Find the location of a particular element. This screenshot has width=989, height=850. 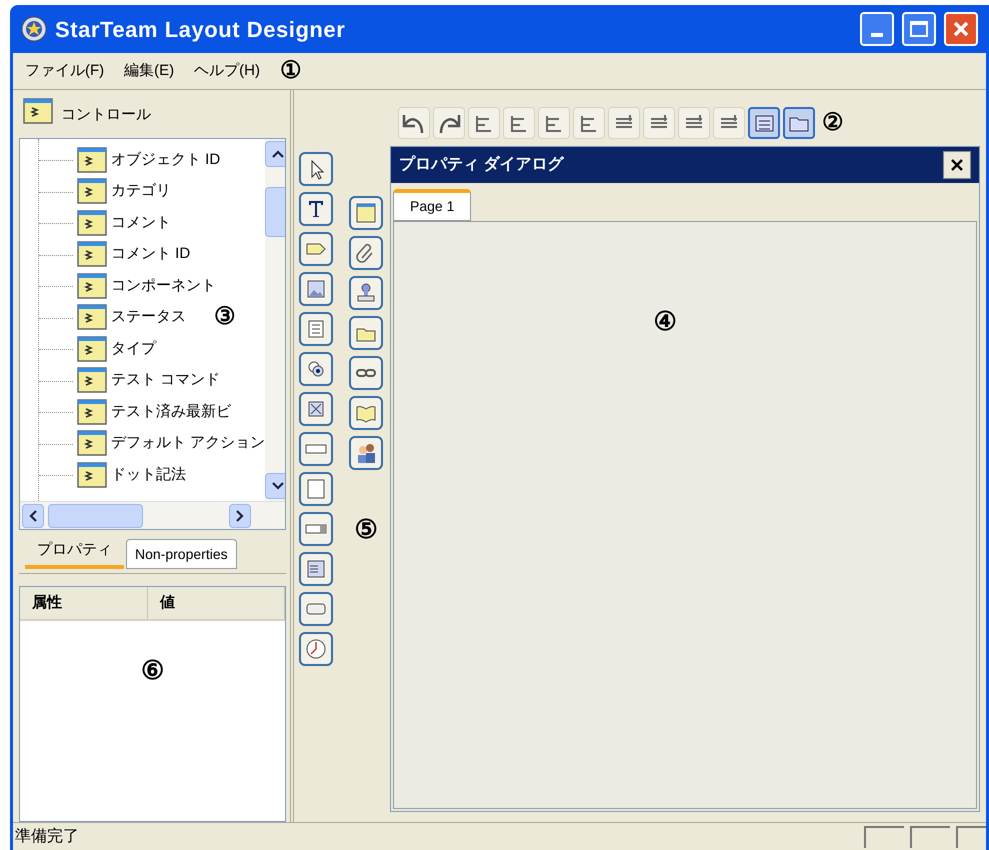

clock-icon is located at coordinates (316, 649).